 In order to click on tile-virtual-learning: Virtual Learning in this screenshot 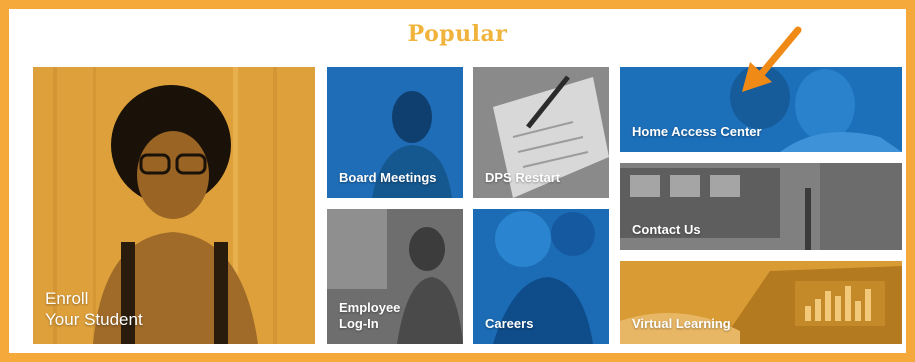, I will do `click(761, 302)`.